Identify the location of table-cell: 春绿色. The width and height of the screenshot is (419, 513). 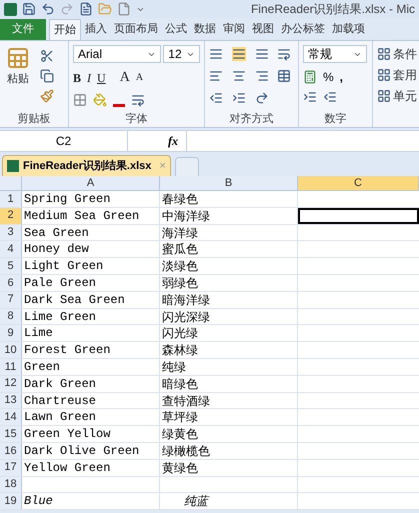
(180, 199).